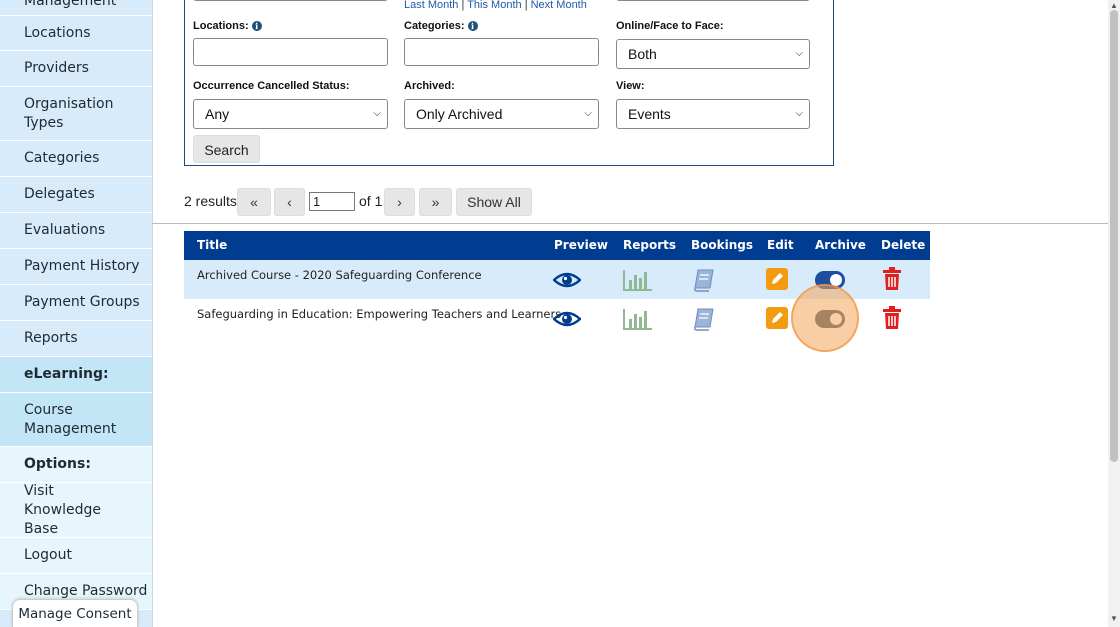  Describe the element at coordinates (59, 194) in the screenshot. I see `sidebar-item-label: Delegates` at that location.